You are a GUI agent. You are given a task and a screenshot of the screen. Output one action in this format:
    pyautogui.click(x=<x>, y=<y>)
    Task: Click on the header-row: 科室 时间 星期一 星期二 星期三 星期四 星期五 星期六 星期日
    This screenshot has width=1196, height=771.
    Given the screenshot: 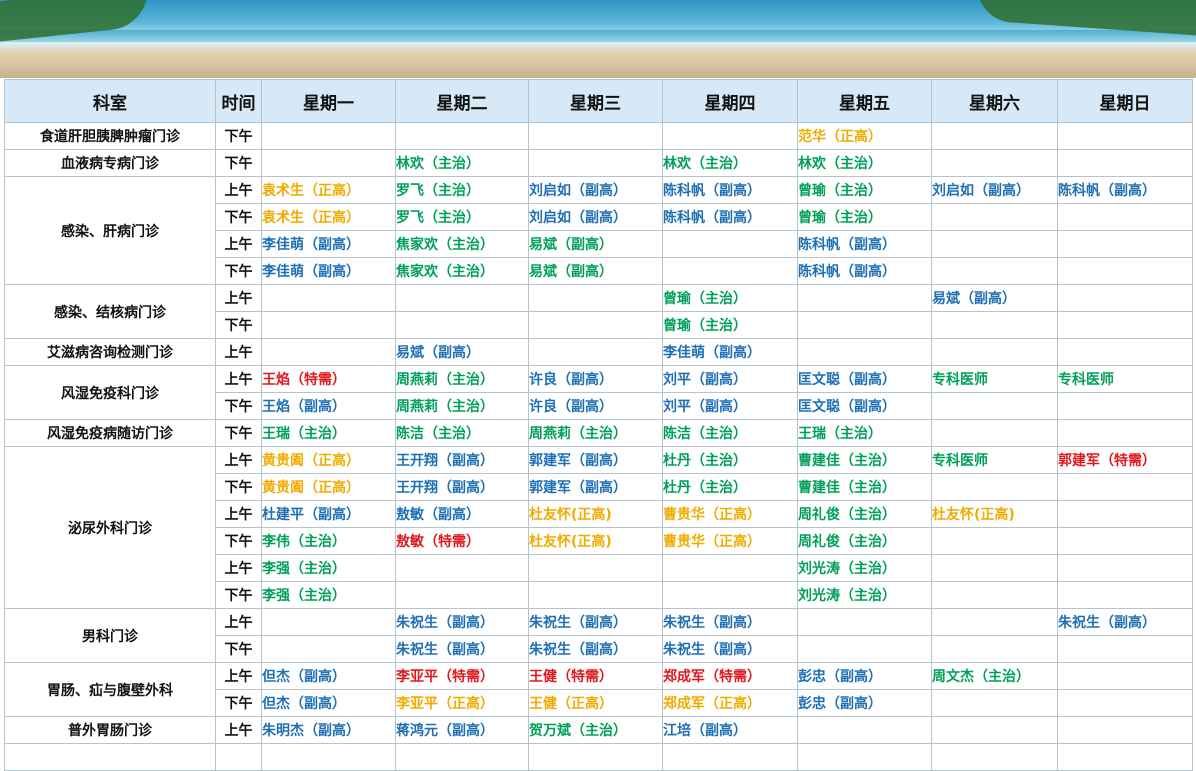 What is the action you would take?
    pyautogui.click(x=598, y=101)
    